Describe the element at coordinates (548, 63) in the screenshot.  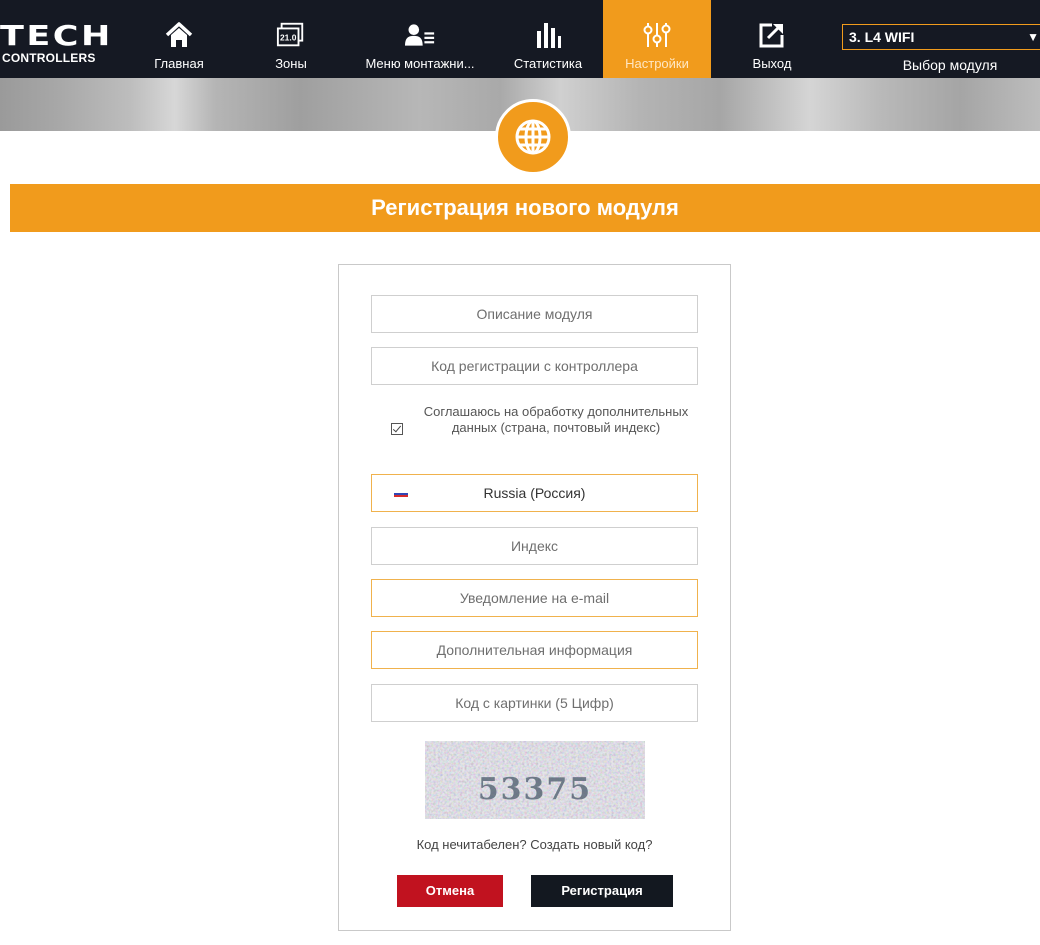
I see `nav-label-statistics: Статистика` at that location.